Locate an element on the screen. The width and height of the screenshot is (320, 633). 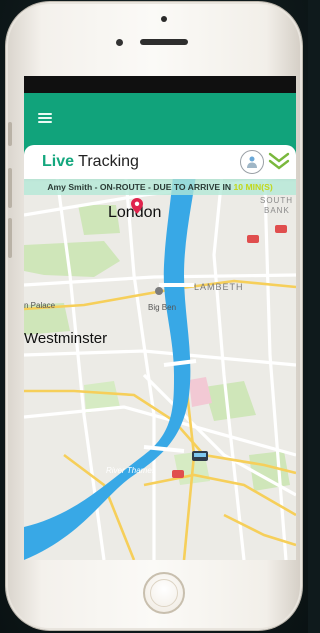
volume-up-button is located at coordinates (10, 188).